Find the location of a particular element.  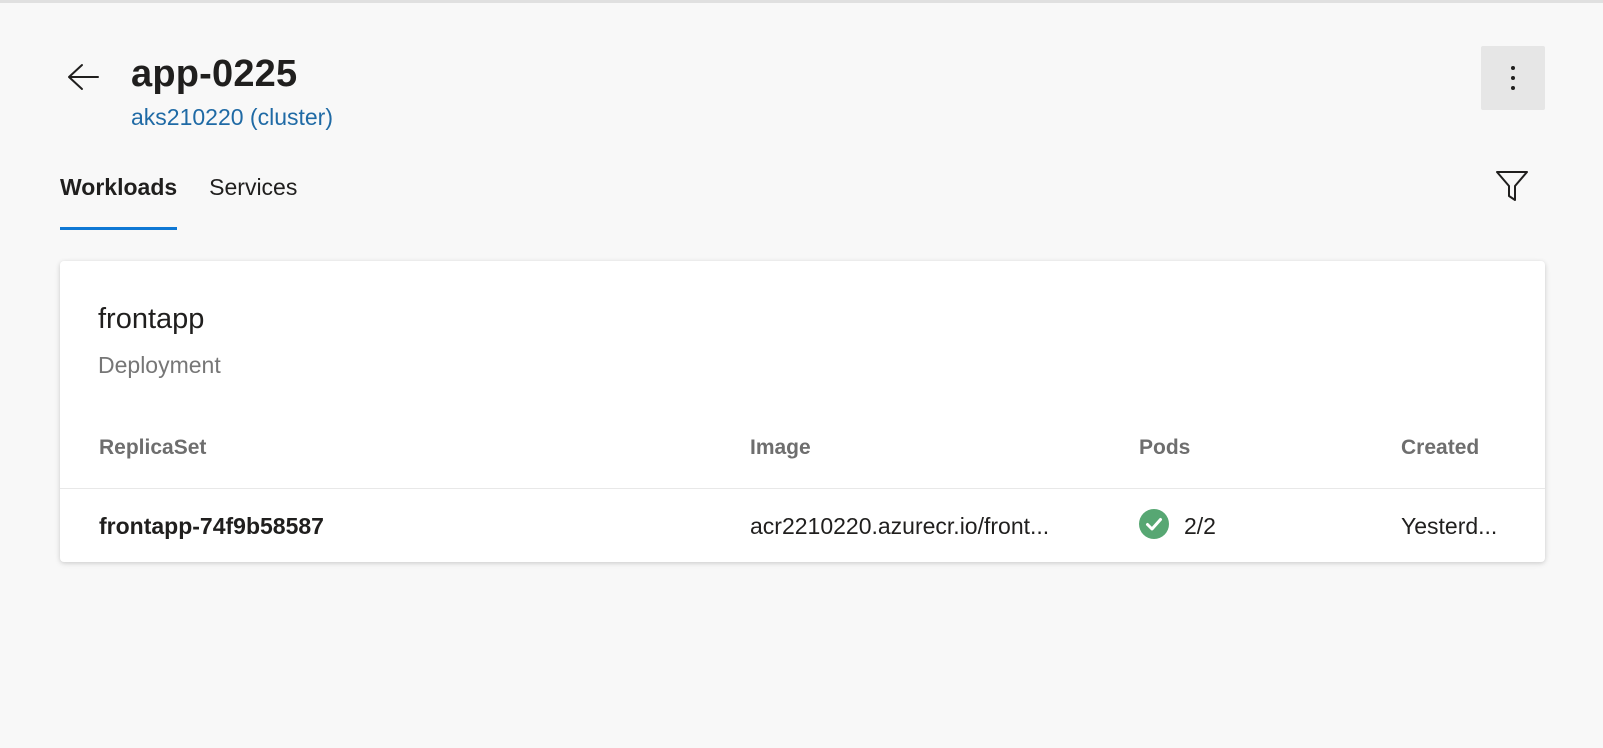

cluster-link: aks210220 (cluster) is located at coordinates (232, 117).